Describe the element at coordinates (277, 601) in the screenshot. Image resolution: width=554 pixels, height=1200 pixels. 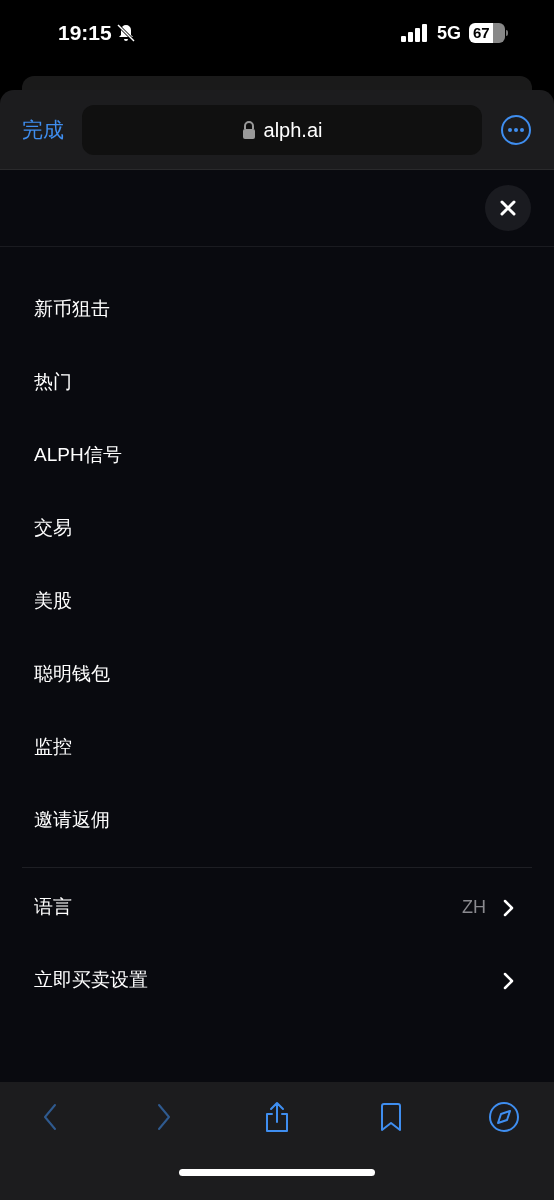
I see `menu-item: 美股` at that location.